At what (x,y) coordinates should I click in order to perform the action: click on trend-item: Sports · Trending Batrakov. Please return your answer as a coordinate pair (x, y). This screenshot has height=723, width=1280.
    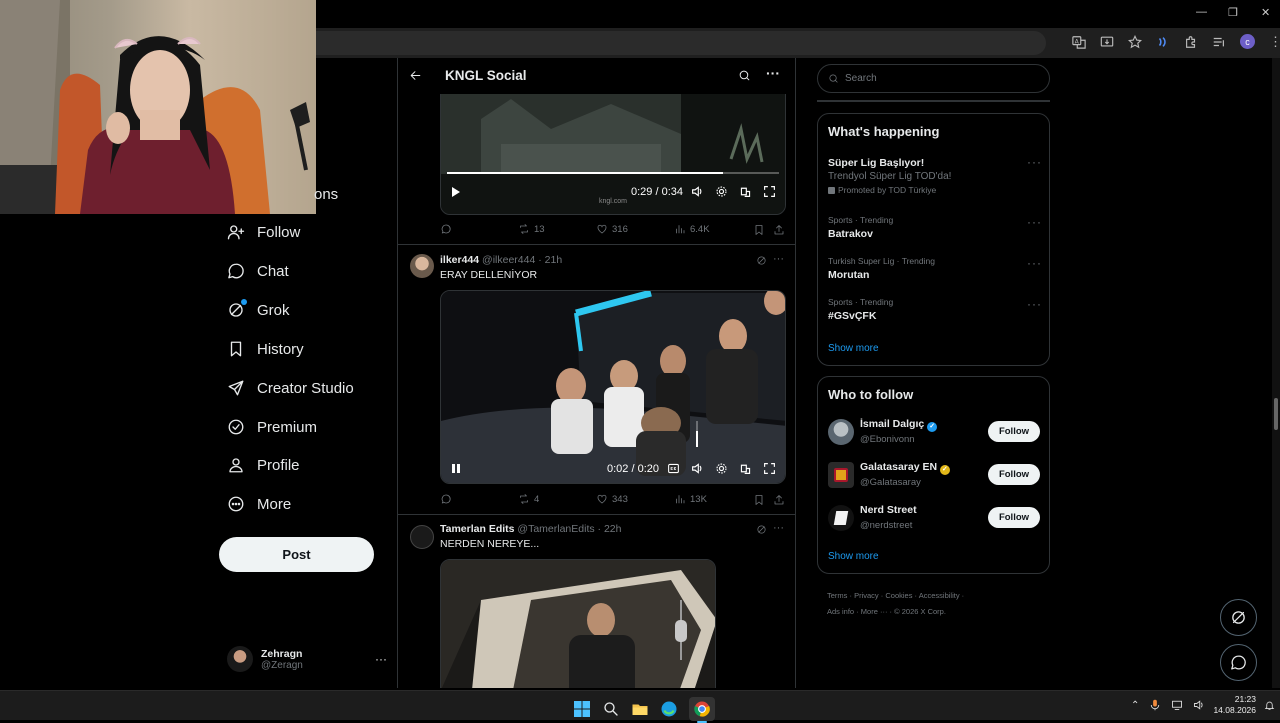
    Looking at the image, I should click on (860, 227).